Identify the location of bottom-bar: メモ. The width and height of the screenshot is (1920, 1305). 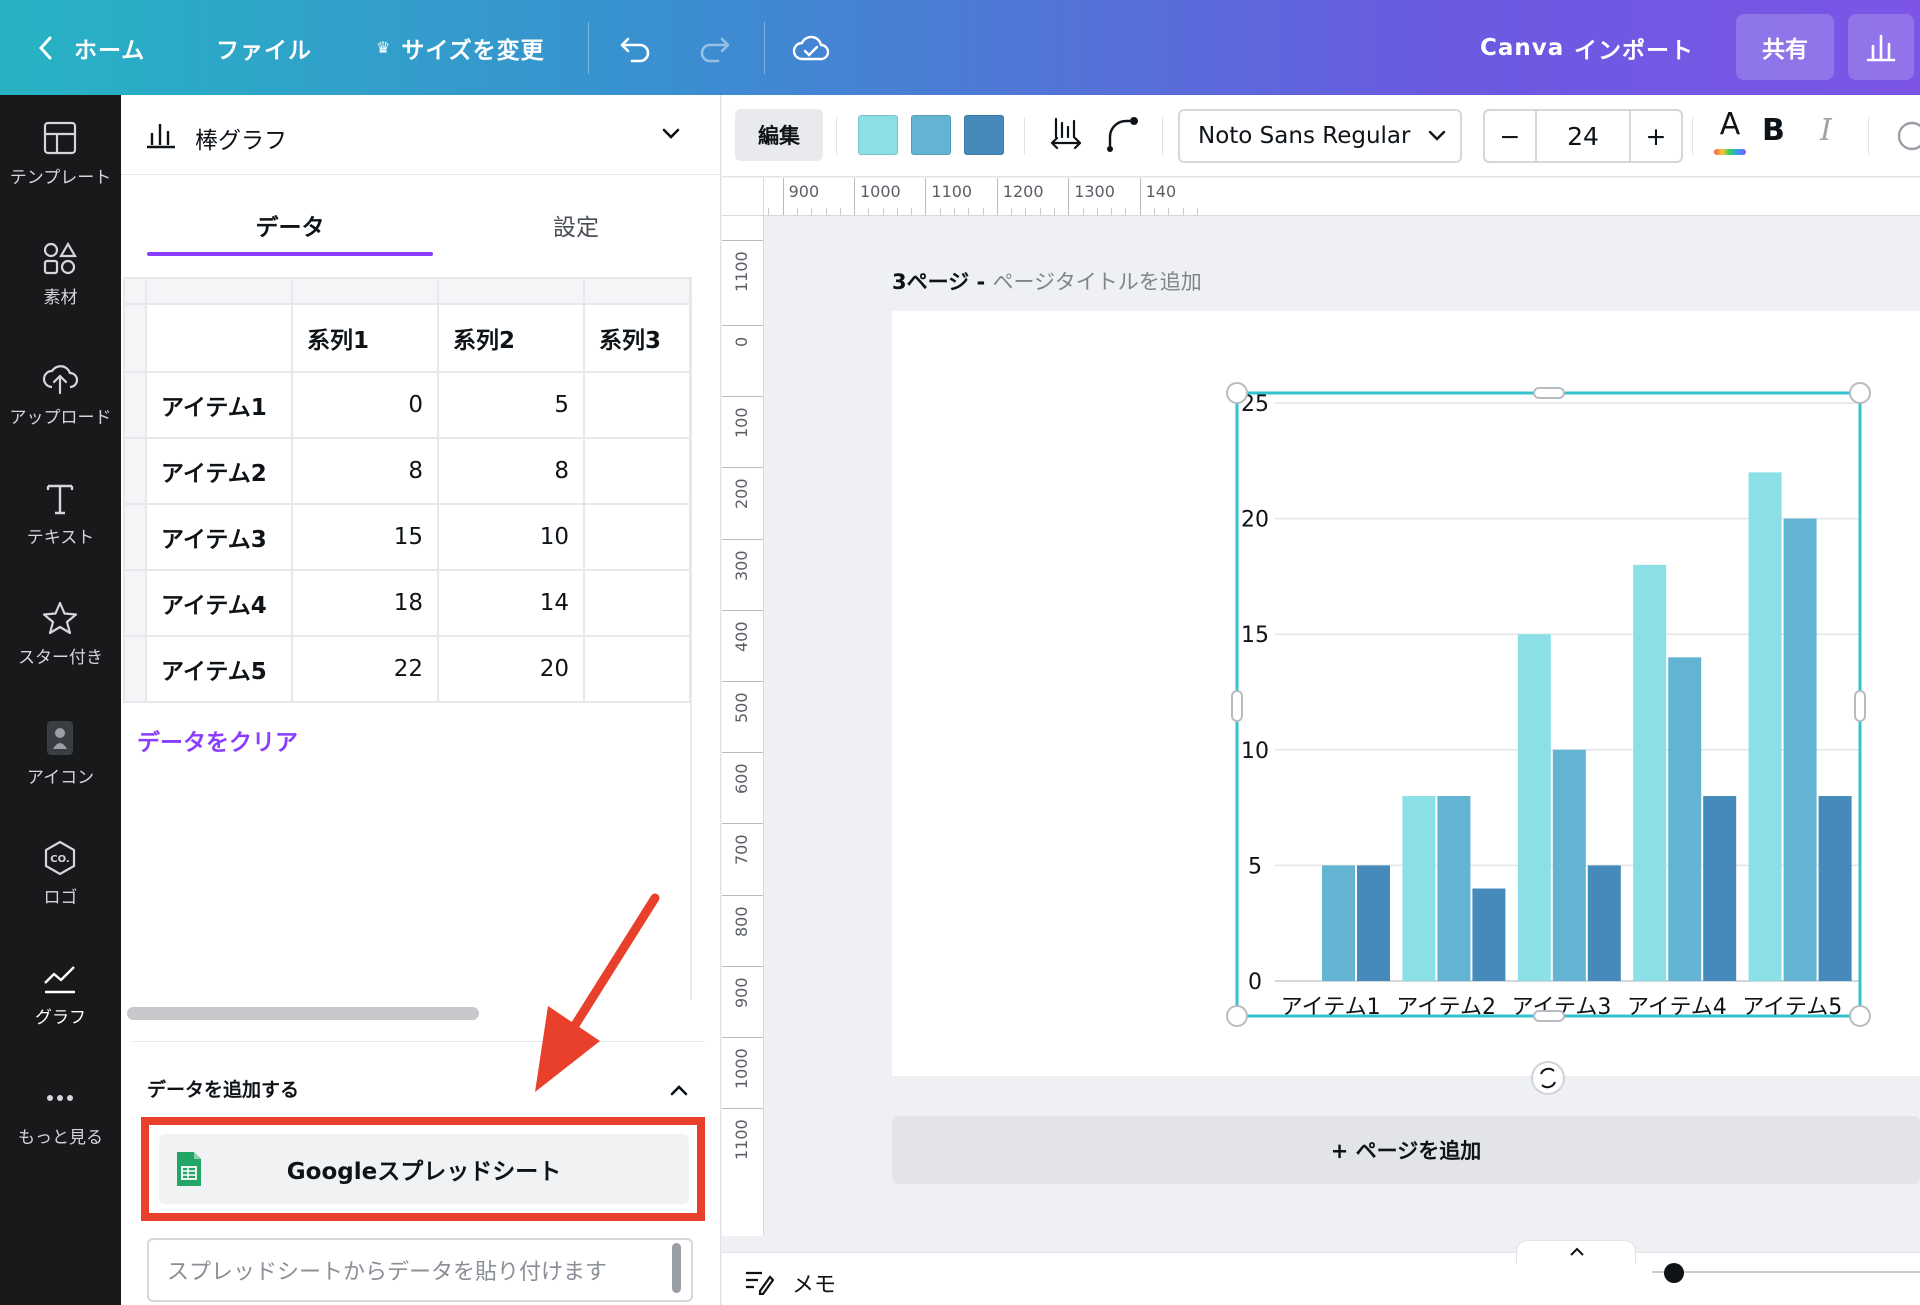
(1321, 1278).